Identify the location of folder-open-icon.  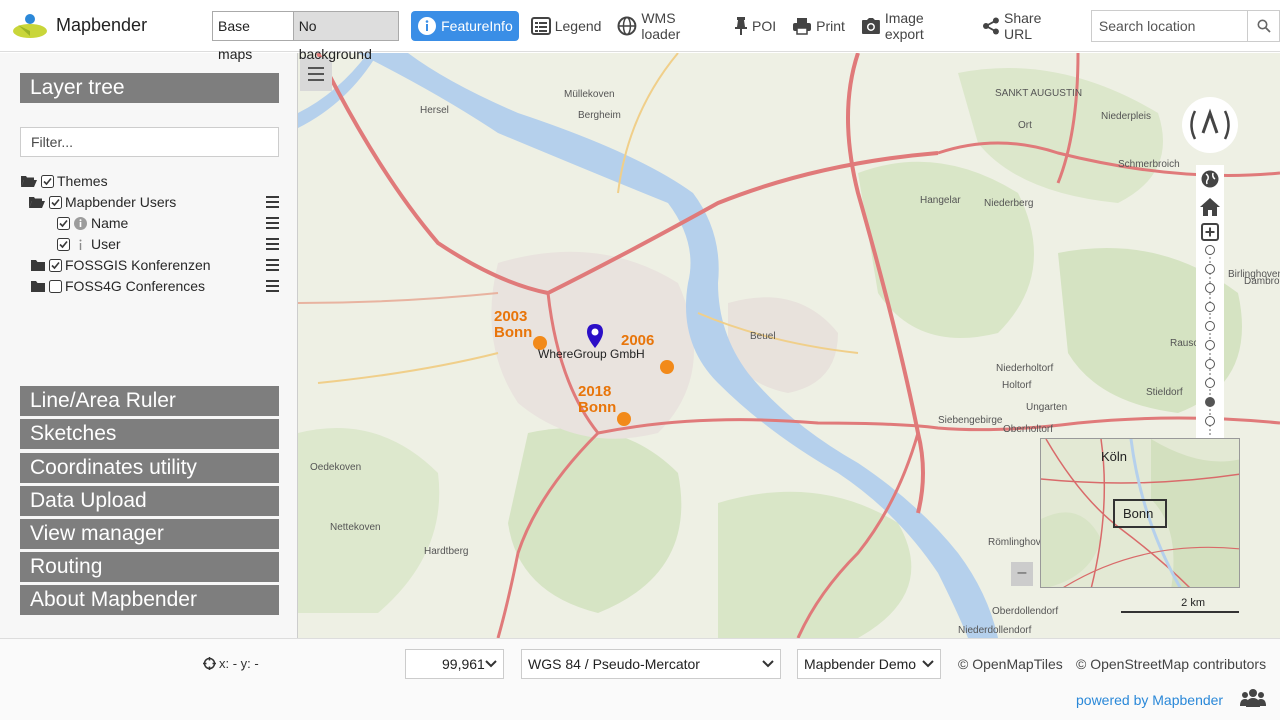
(37, 202).